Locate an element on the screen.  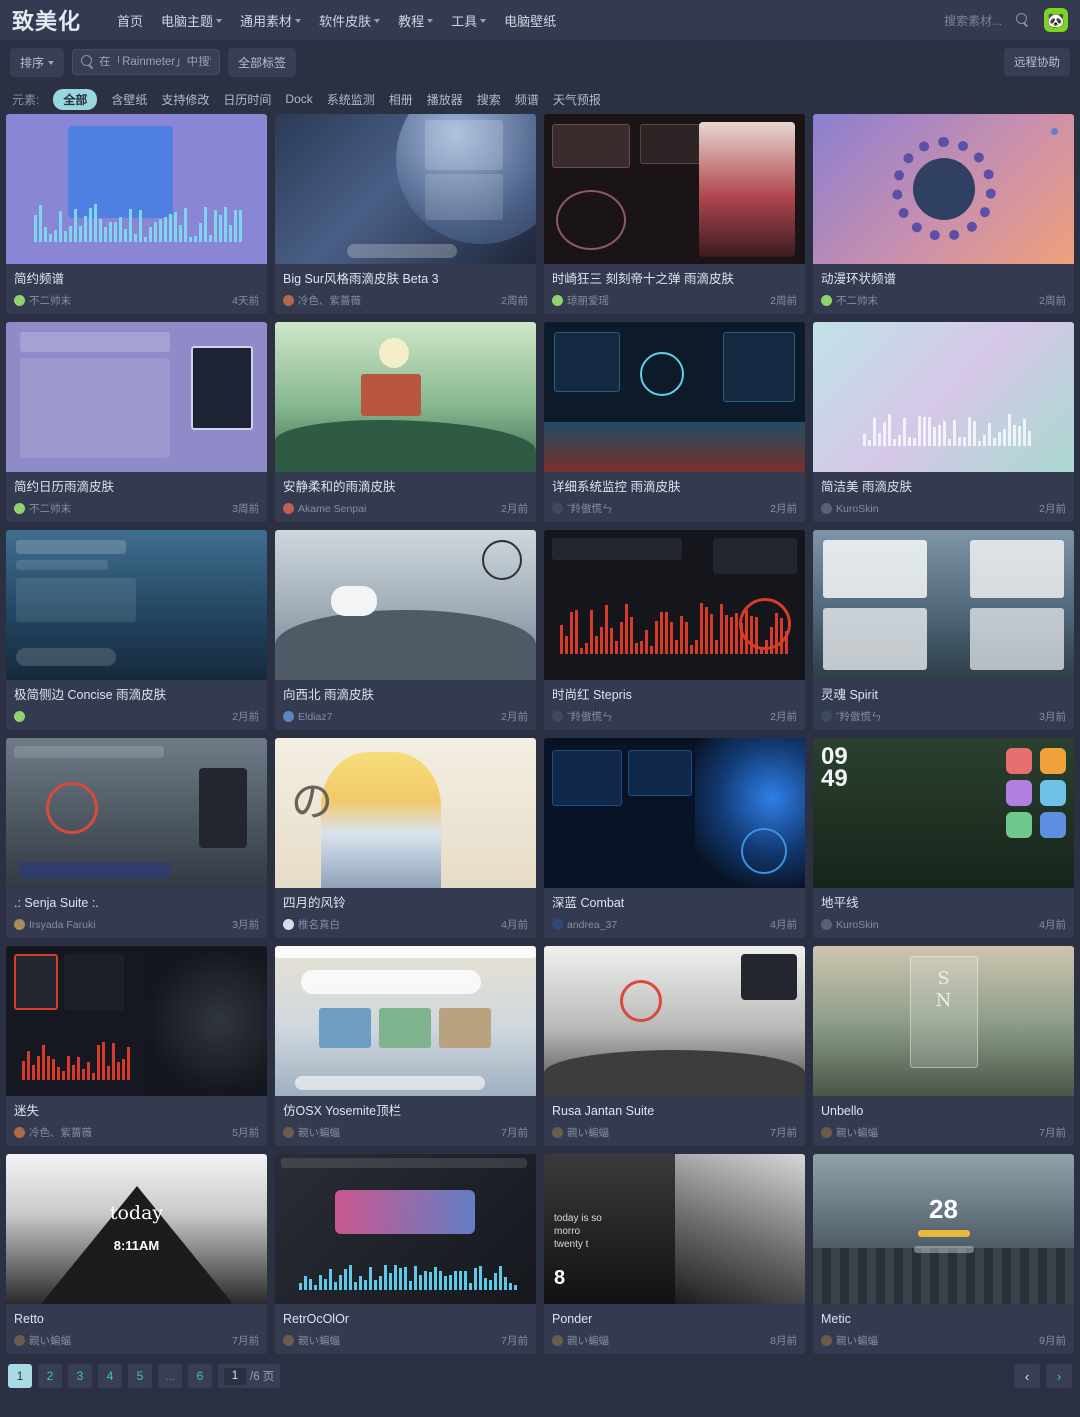
avatar: 🐼 is located at coordinates (1056, 20).